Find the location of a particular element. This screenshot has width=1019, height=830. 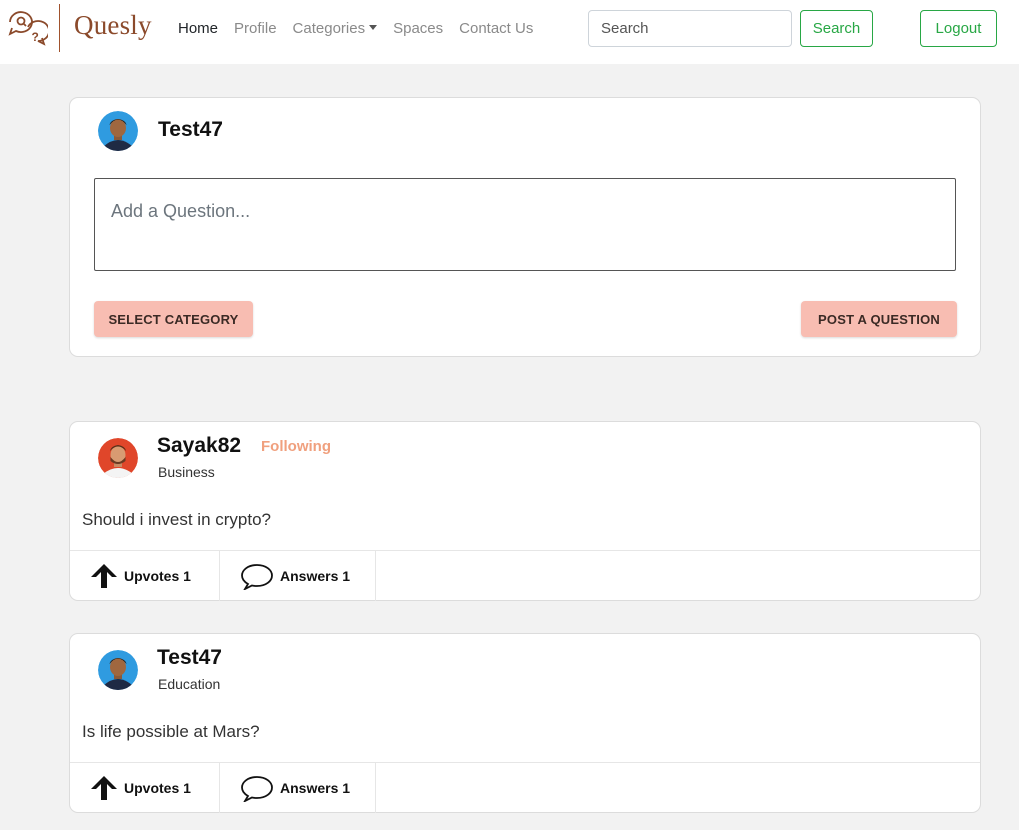

nav-link-spaces: Spaces is located at coordinates (418, 28).